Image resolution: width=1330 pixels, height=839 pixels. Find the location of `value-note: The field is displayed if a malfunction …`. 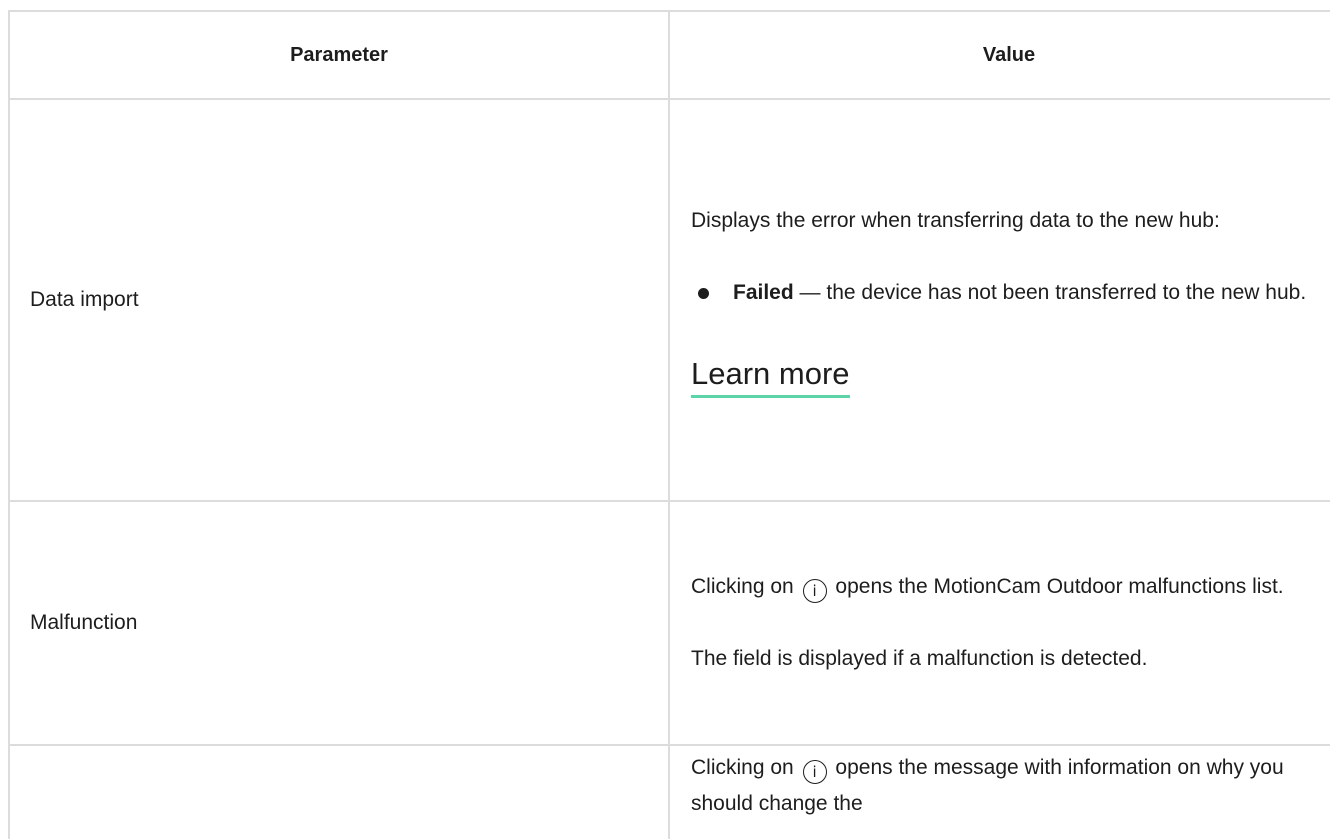

value-note: The field is displayed if a malfunction … is located at coordinates (919, 658).